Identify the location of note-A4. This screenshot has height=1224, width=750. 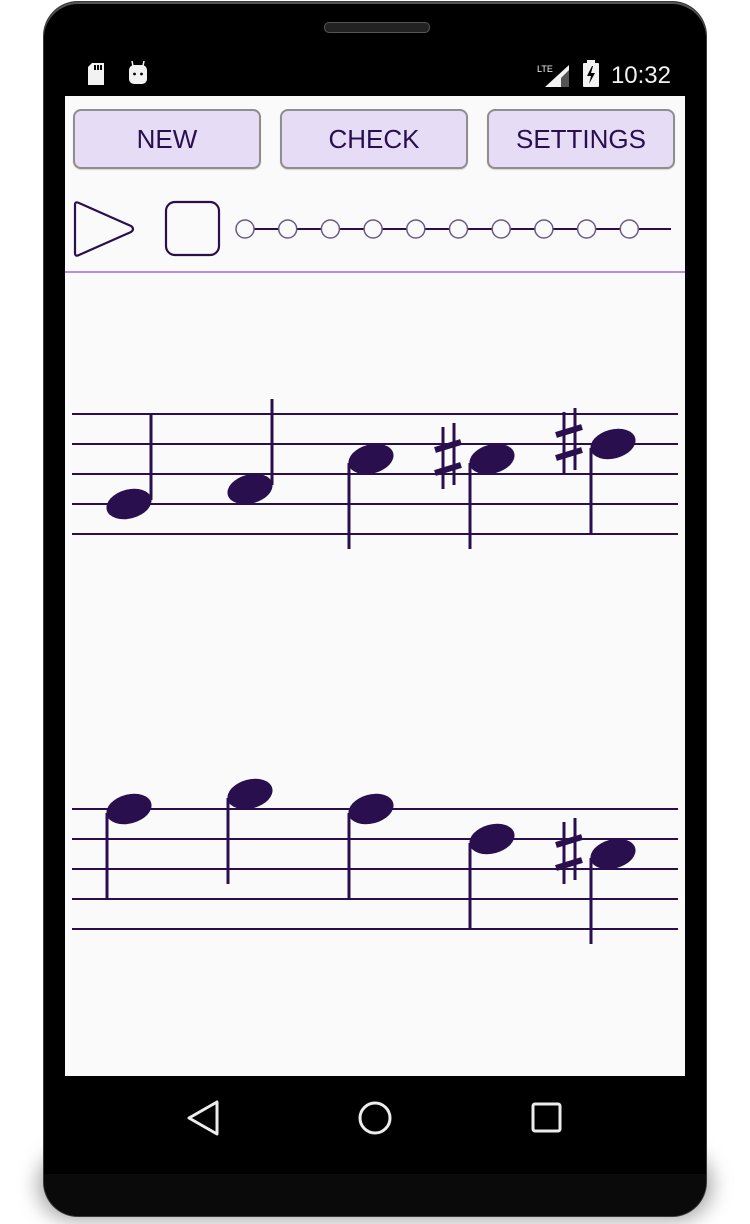
(250, 452).